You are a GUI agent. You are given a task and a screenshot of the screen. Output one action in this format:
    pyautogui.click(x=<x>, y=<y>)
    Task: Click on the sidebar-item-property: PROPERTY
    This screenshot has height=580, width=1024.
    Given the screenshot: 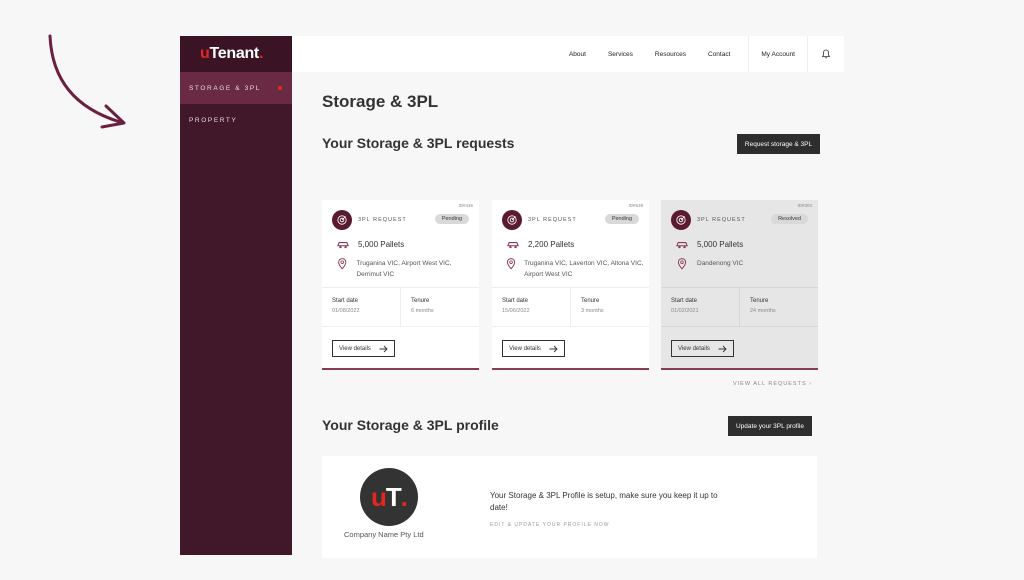 What is the action you would take?
    pyautogui.click(x=236, y=120)
    